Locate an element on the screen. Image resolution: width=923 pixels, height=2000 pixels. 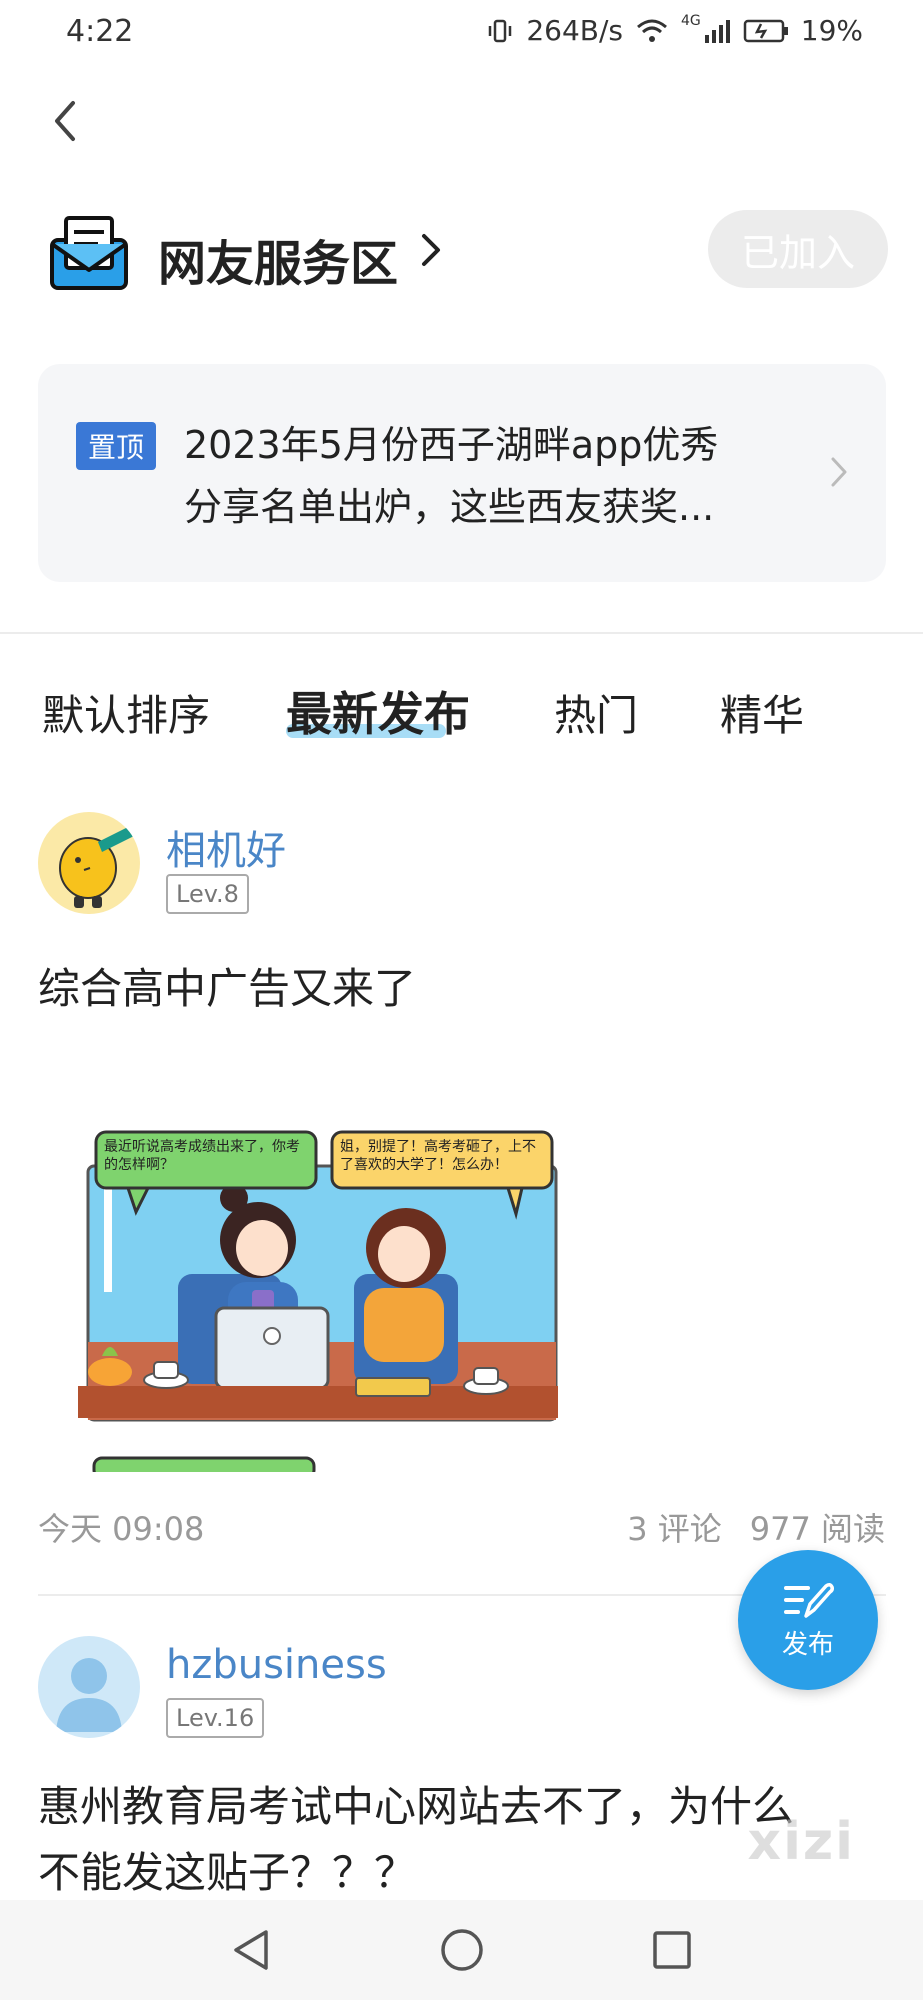
chevron-left-icon is located at coordinates (65, 121).